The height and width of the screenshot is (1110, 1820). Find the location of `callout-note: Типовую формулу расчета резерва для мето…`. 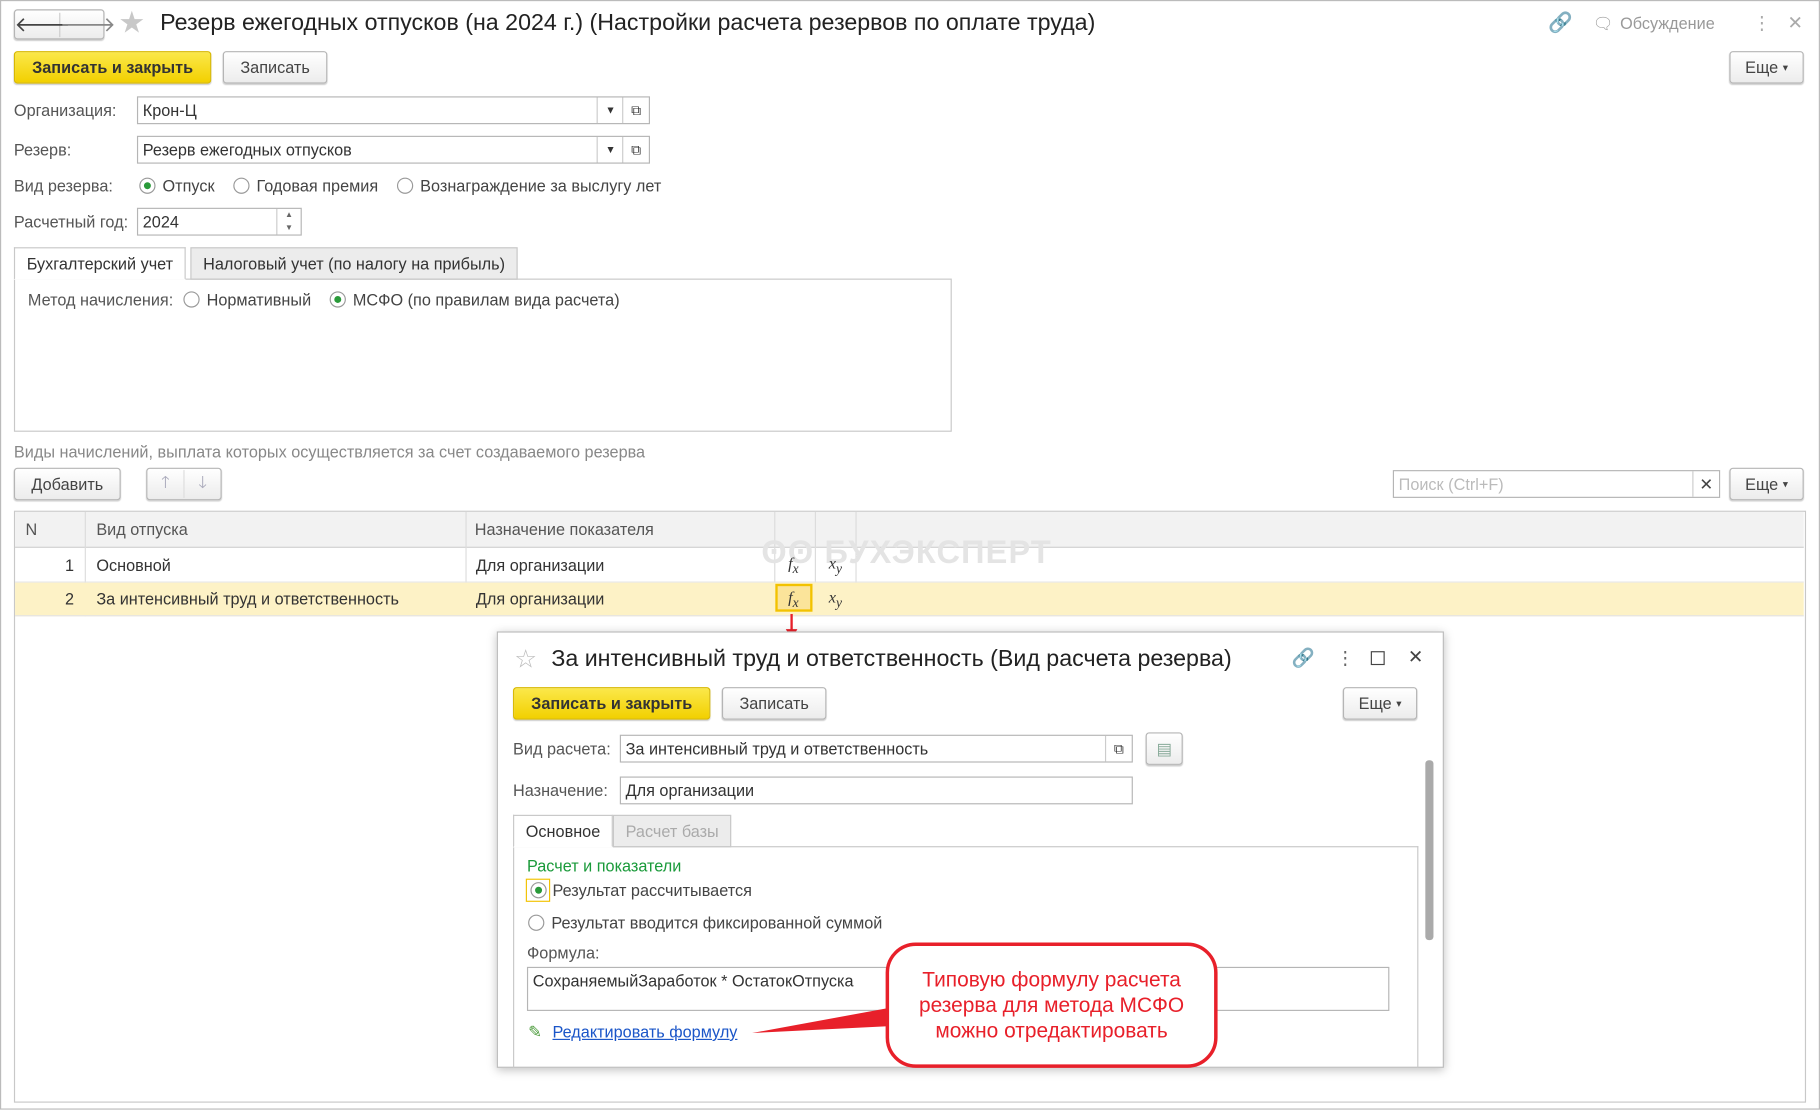

callout-note: Типовую формулу расчета резерва для мето… is located at coordinates (1051, 1005).